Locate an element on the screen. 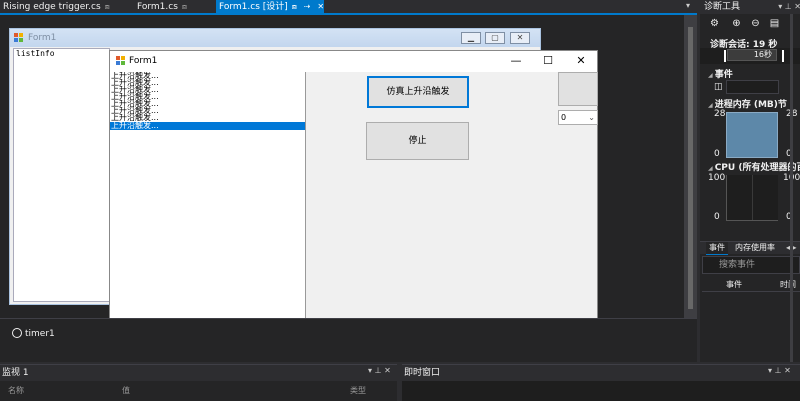  panel-title: 诊断工具 is located at coordinates (722, 7).